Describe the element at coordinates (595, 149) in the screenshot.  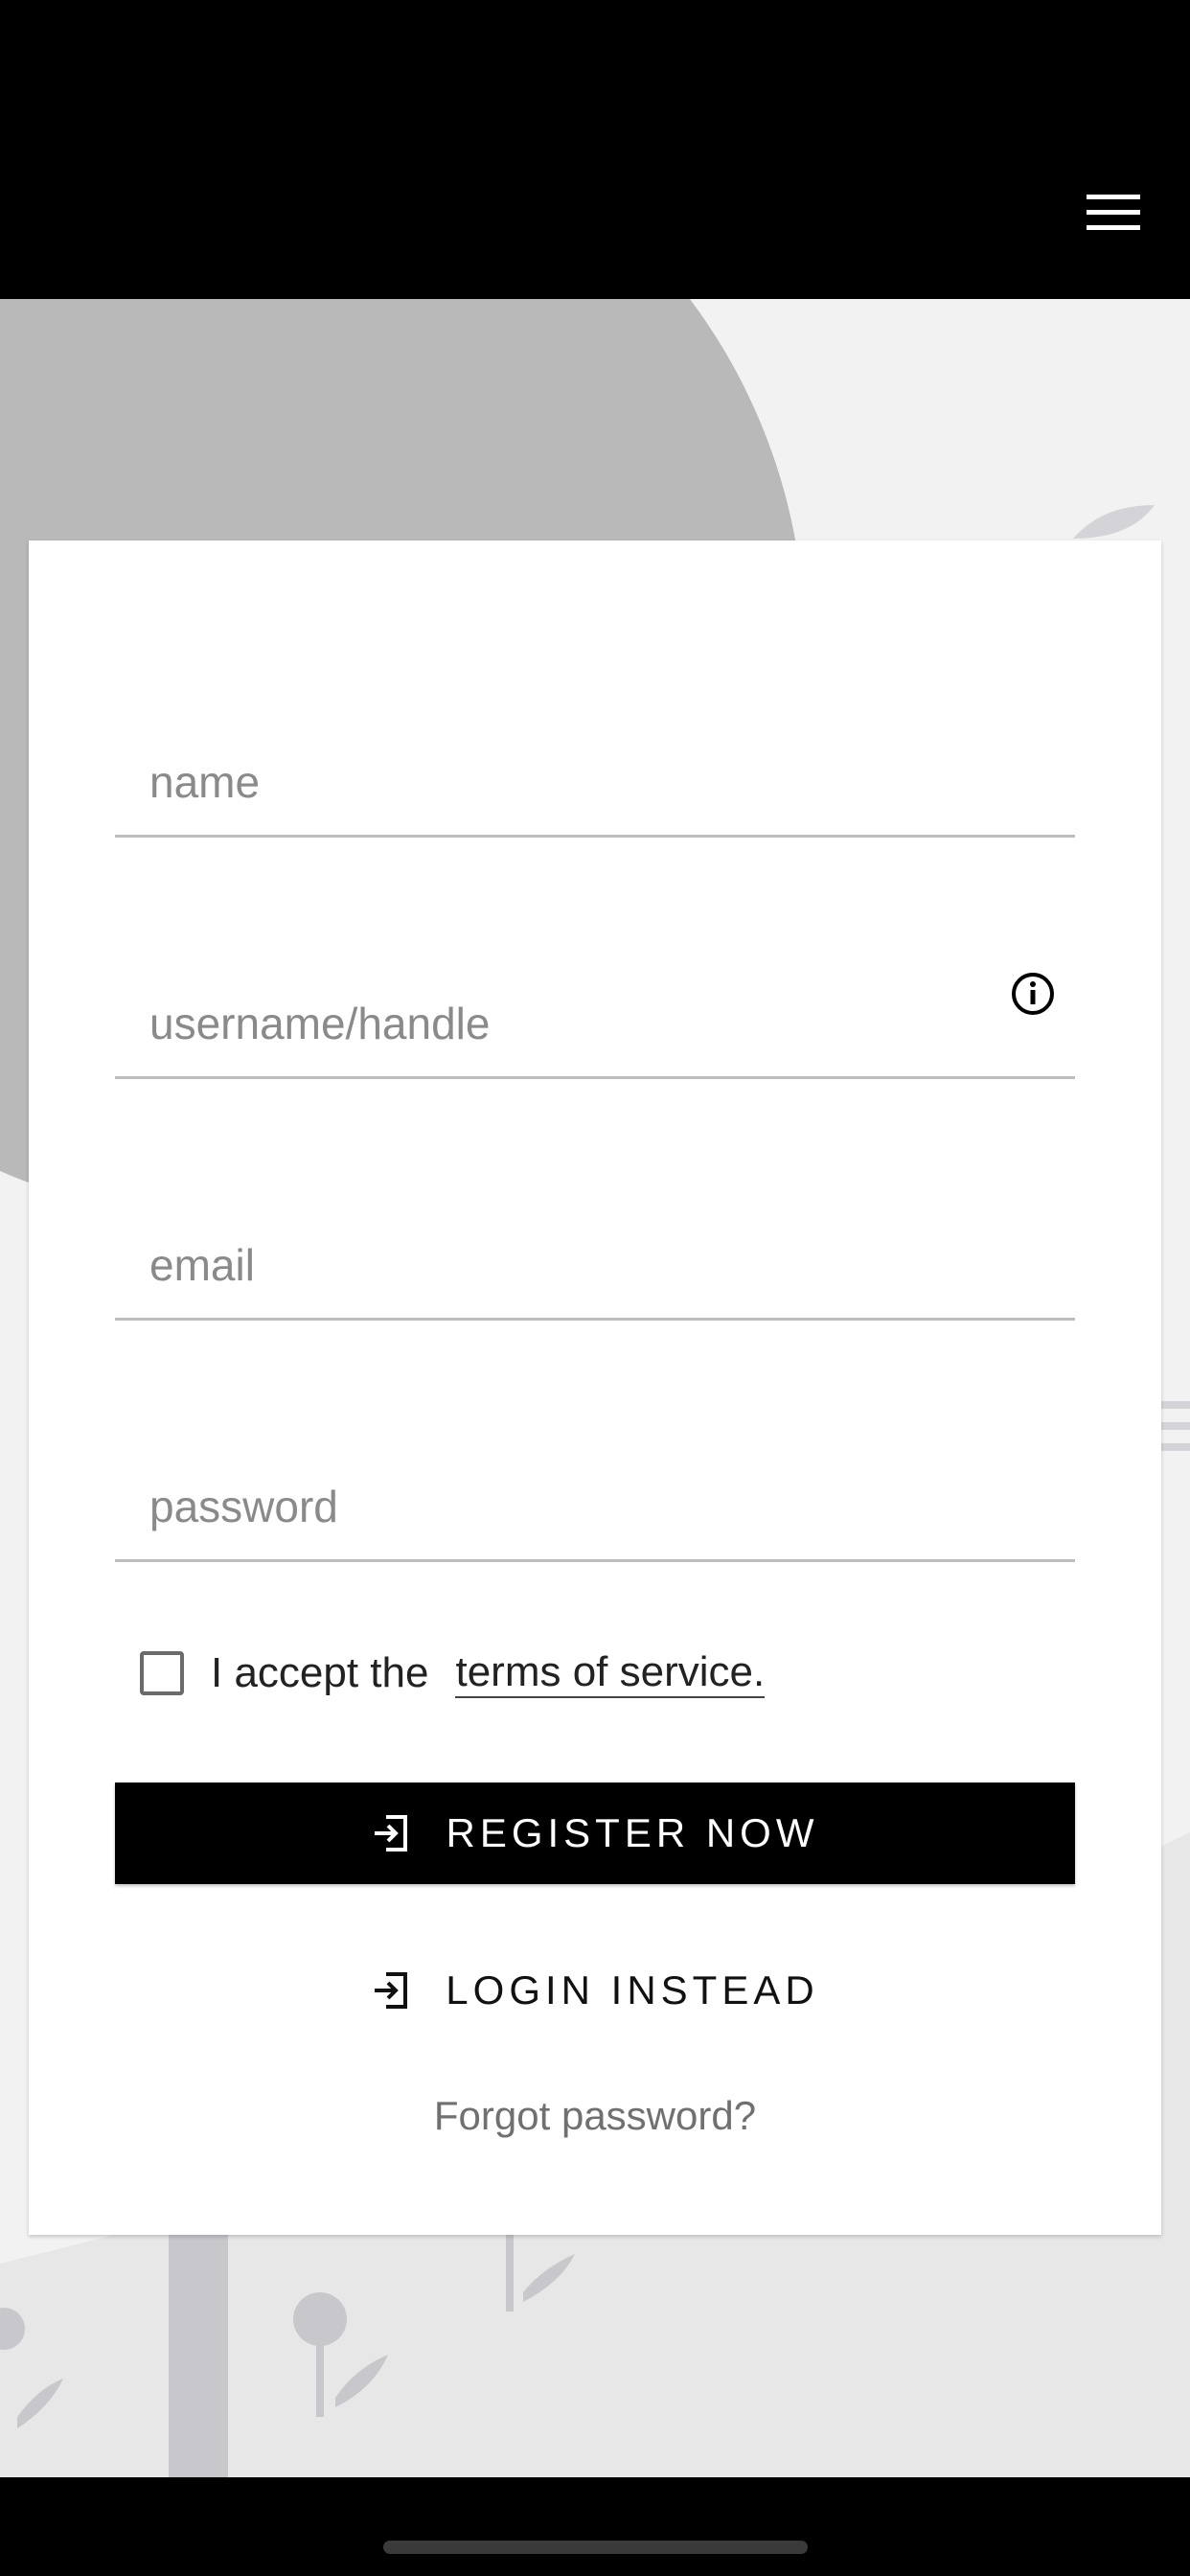
I see `app-header` at that location.